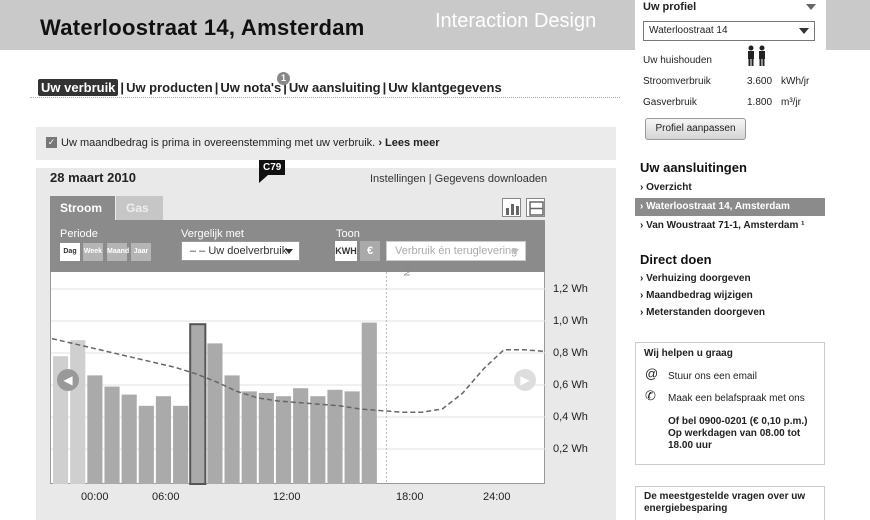 The width and height of the screenshot is (870, 520). Describe the element at coordinates (650, 395) in the screenshot. I see `phone-icon: ✆` at that location.